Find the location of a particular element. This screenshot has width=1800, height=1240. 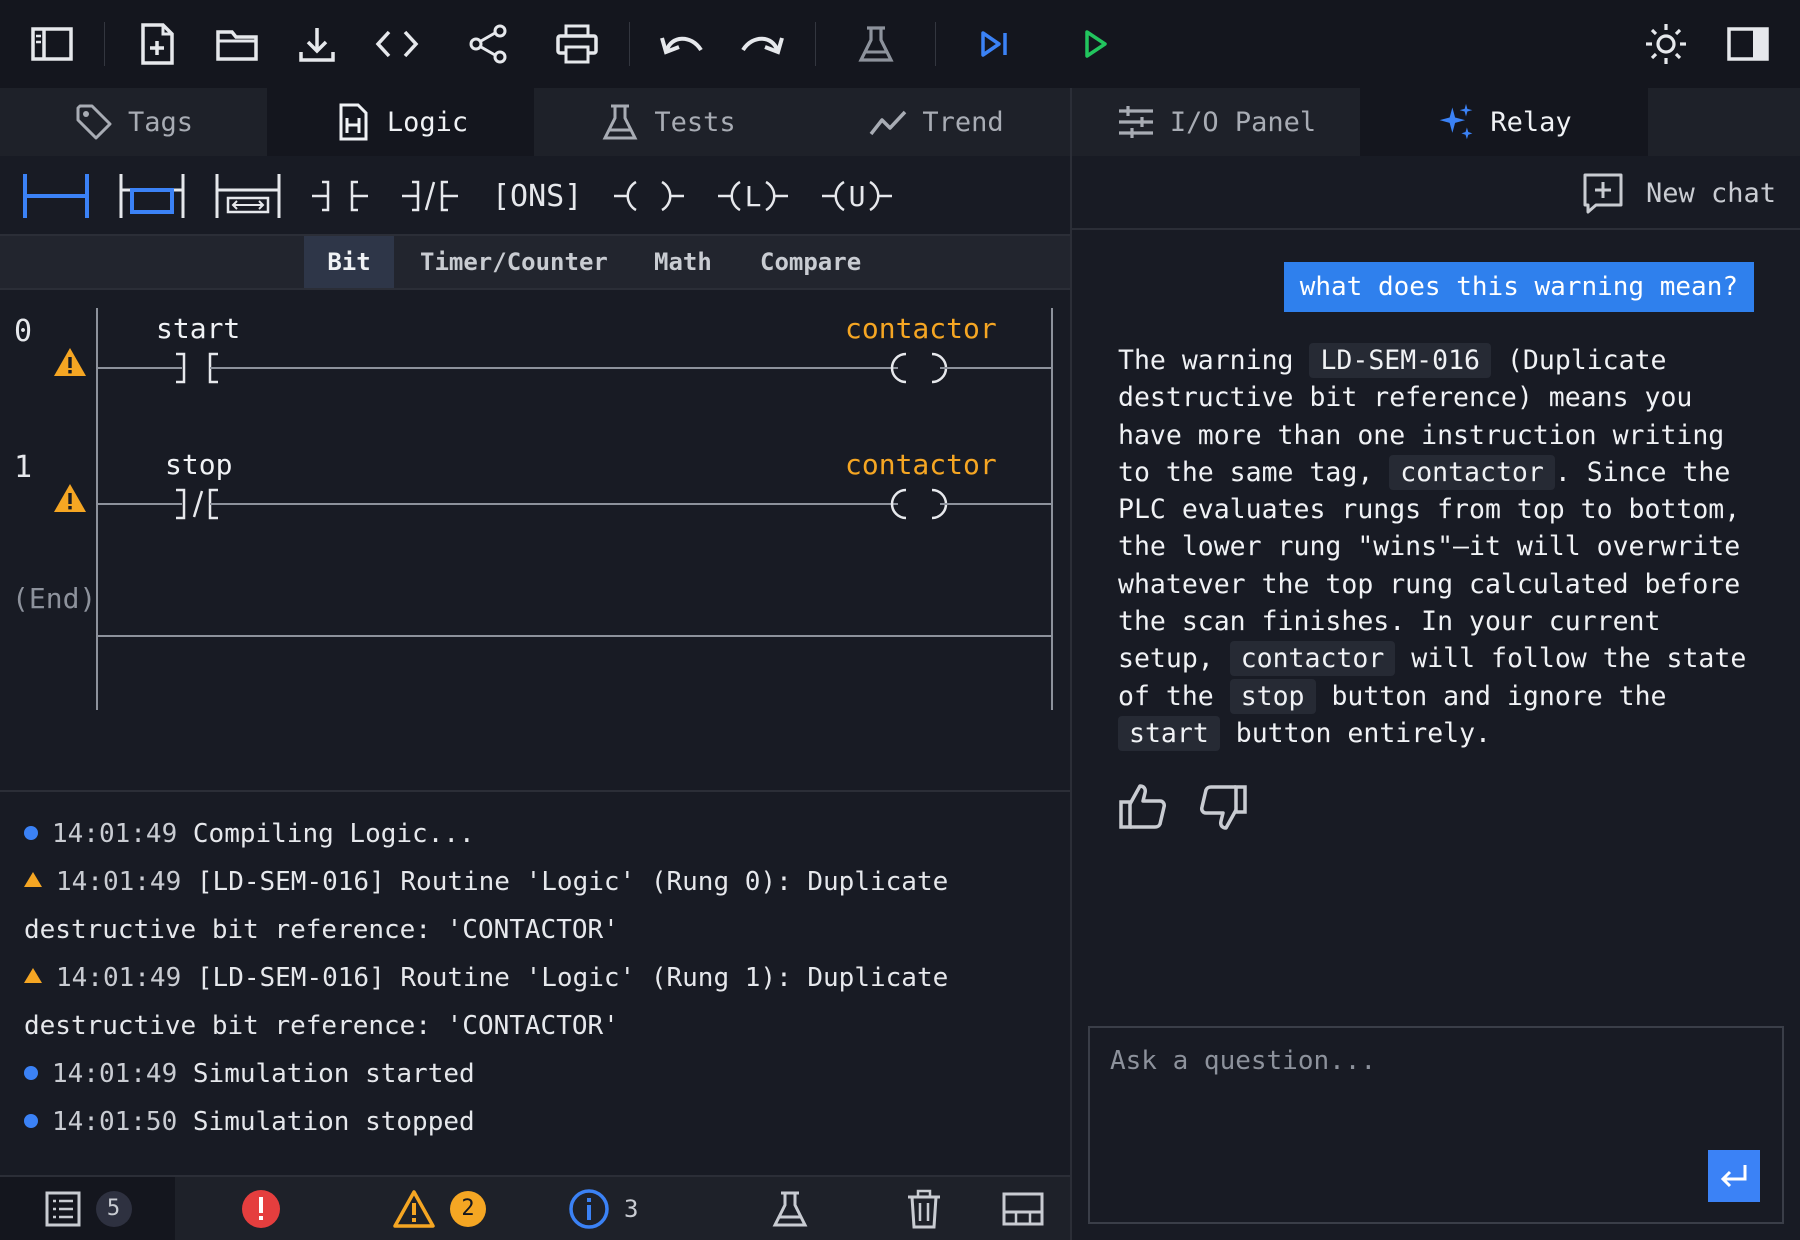

log-text: Simulation stopped is located at coordinates (333, 1122).